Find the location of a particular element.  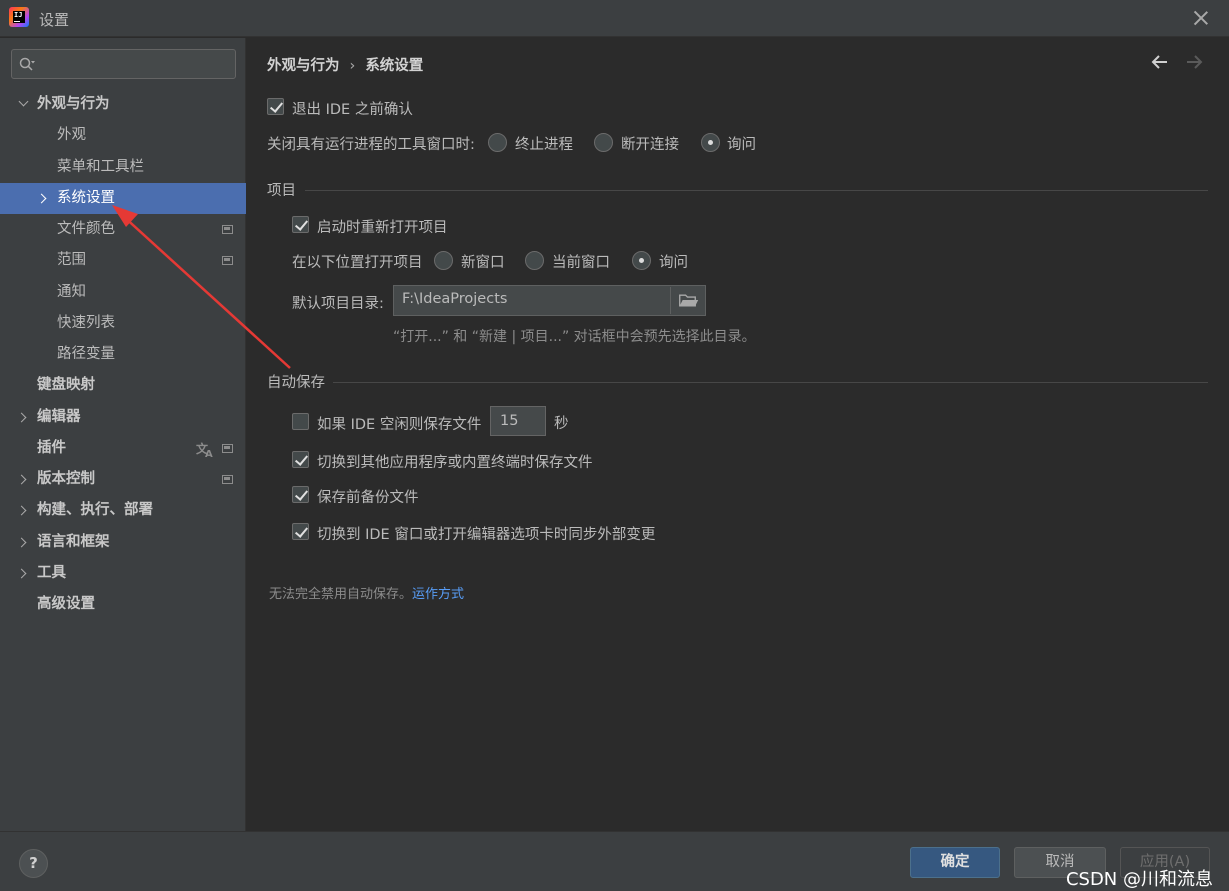

sync-external-checkbox is located at coordinates (300, 531).